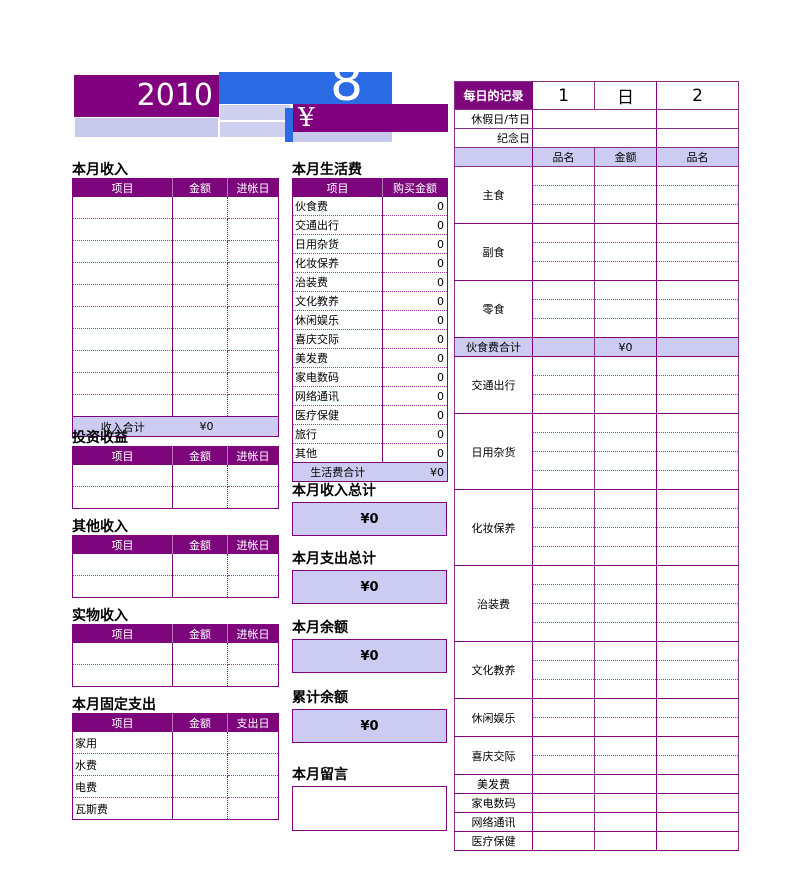  I want to click on list-item: 旅行 0, so click(370, 434).